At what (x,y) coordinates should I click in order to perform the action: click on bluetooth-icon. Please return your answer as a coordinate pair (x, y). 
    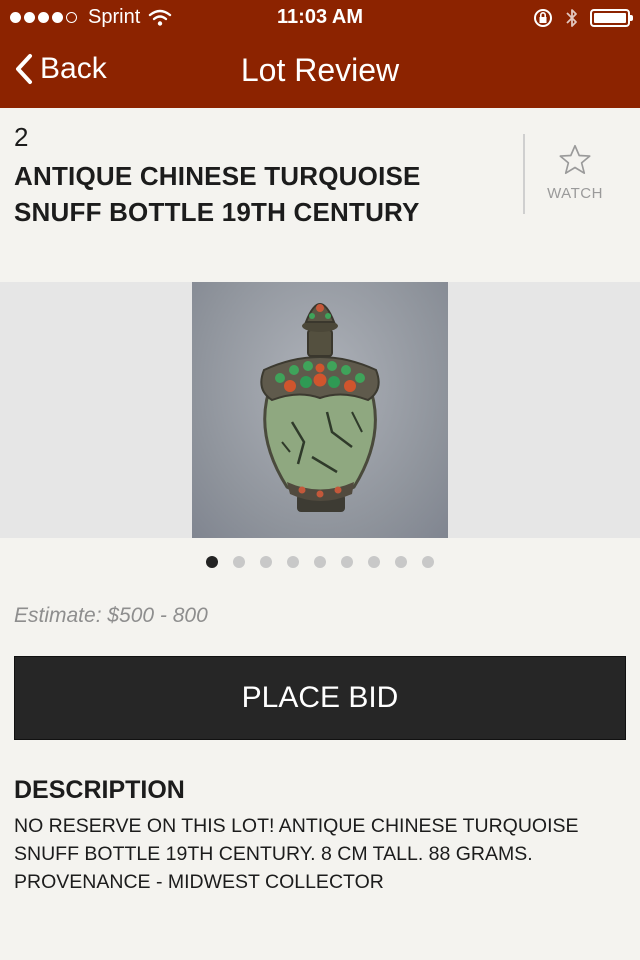
    Looking at the image, I should click on (571, 18).